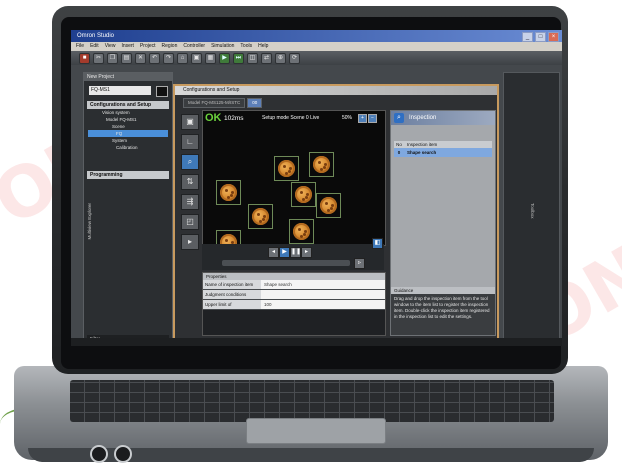  What do you see at coordinates (399, 152) in the screenshot?
I see `inspection-row-no: 0` at bounding box center [399, 152].